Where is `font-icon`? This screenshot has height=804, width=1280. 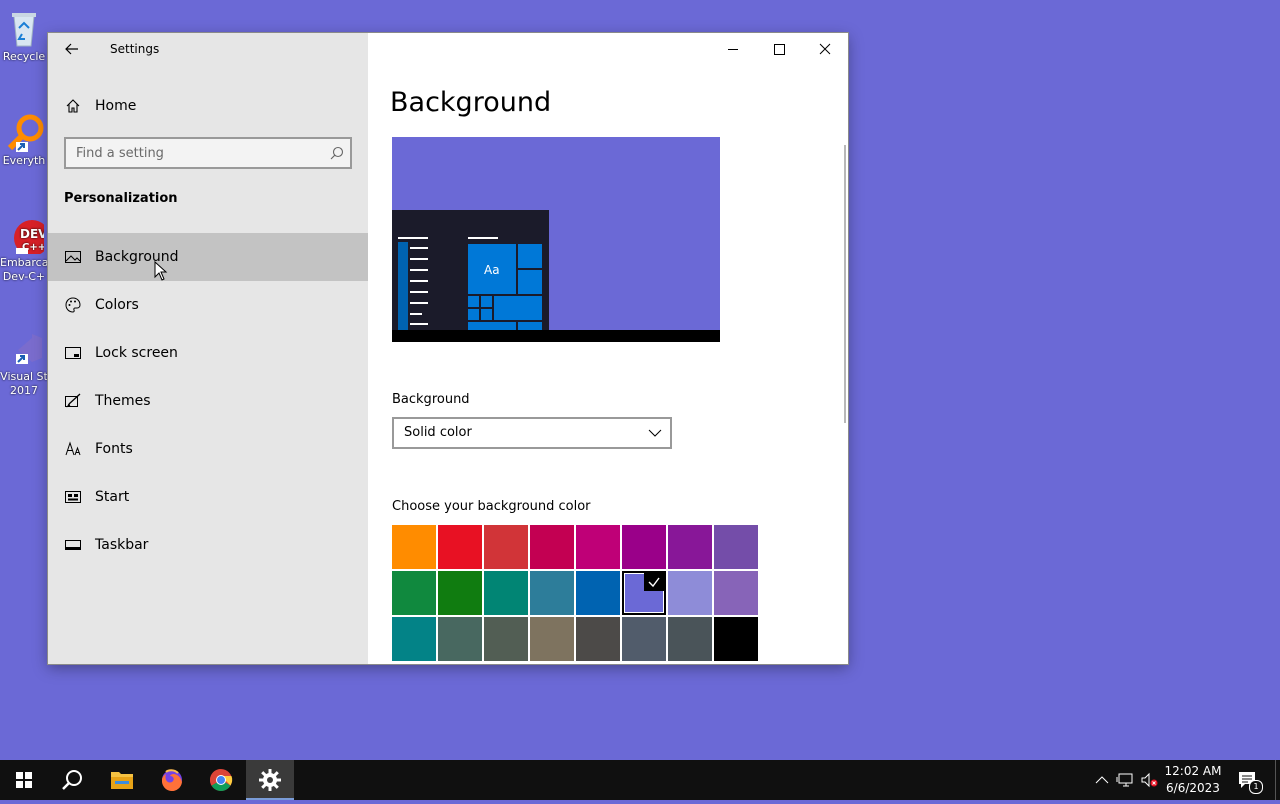
font-icon is located at coordinates (73, 449).